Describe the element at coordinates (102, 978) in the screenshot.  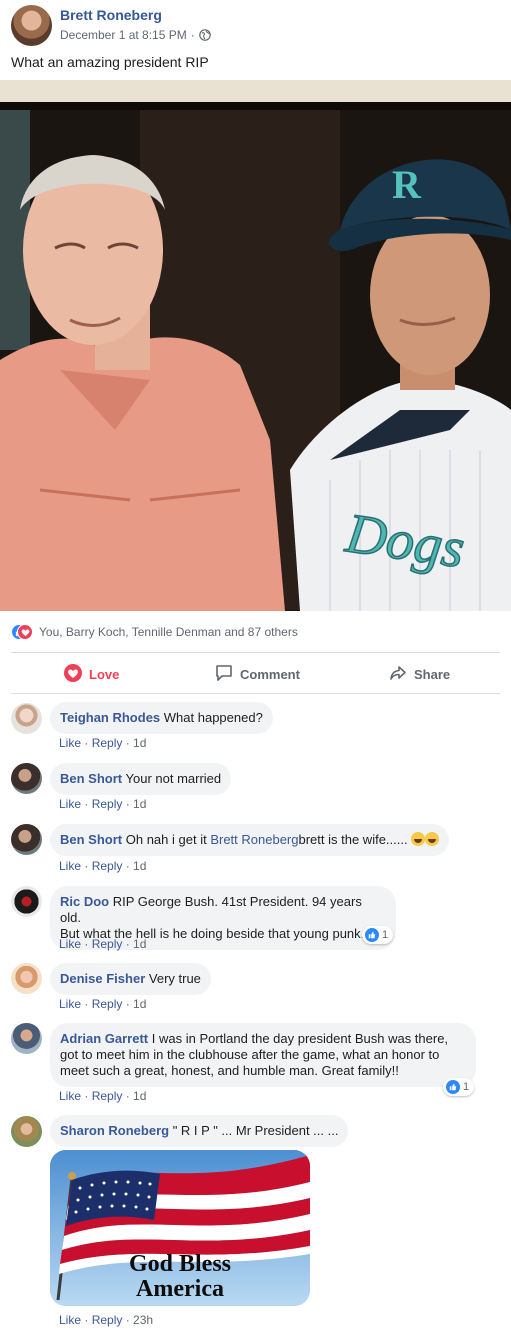
I see `commenter-name: Denise Fisher` at that location.